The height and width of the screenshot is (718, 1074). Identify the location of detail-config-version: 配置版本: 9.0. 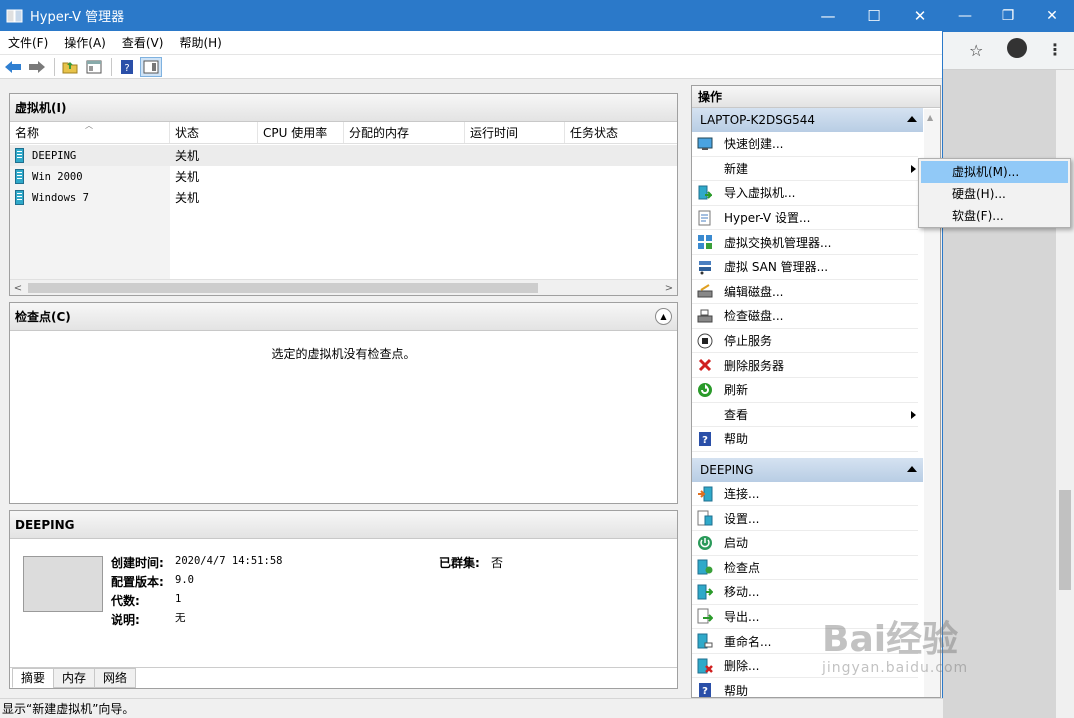
(152, 581).